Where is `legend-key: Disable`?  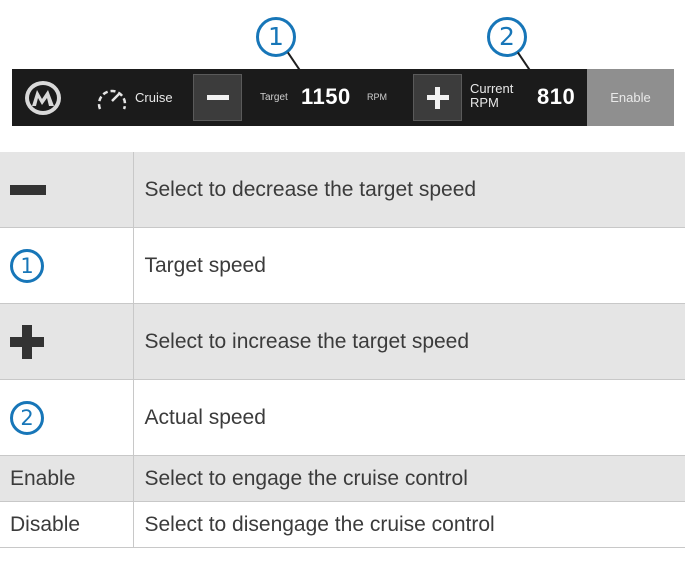
legend-key: Disable is located at coordinates (67, 524).